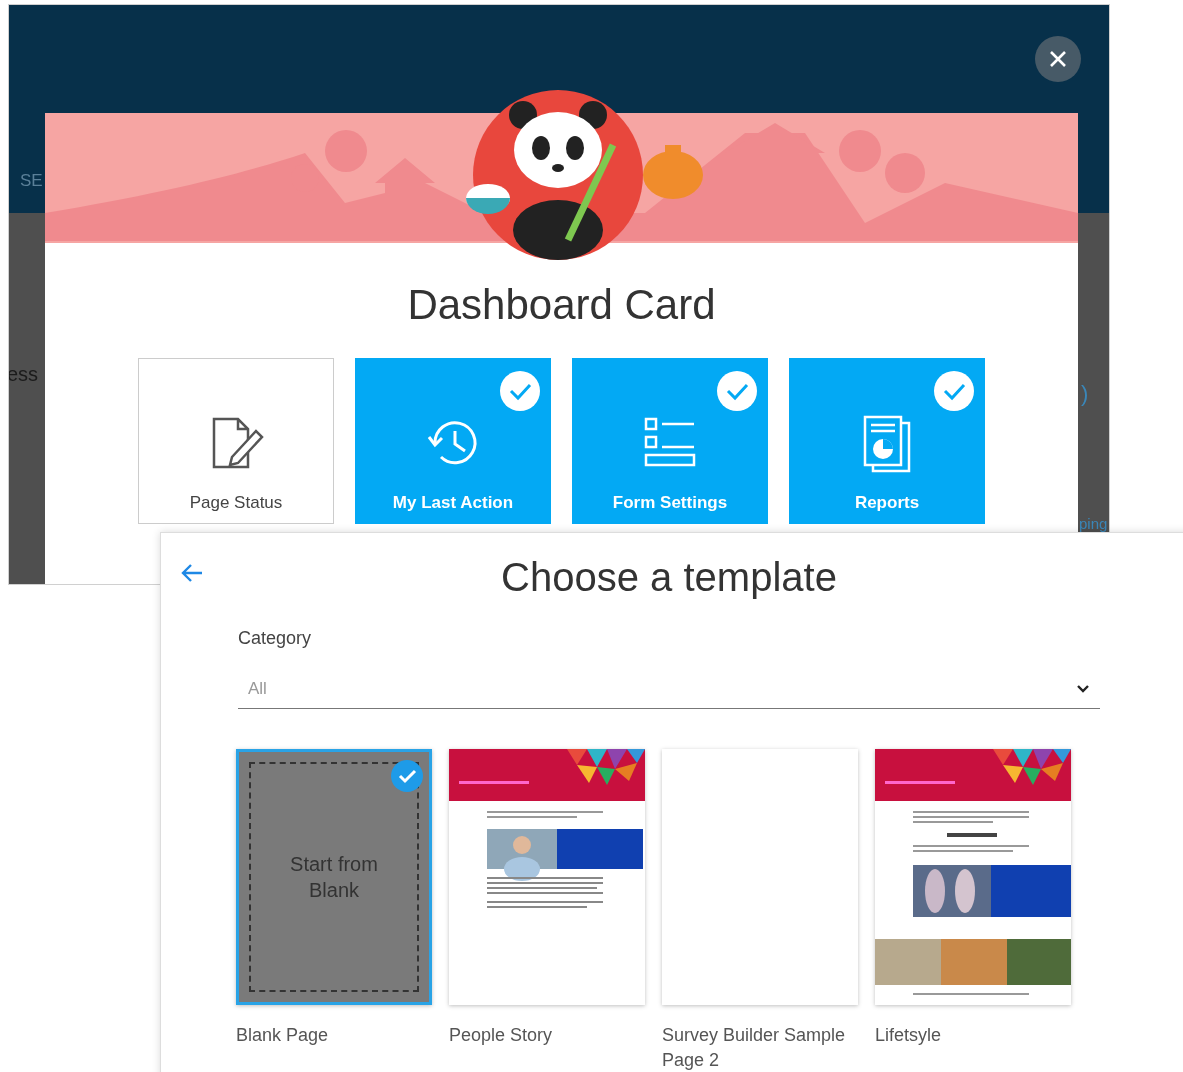 This screenshot has height=1072, width=1183. I want to click on category-label: Category, so click(275, 638).